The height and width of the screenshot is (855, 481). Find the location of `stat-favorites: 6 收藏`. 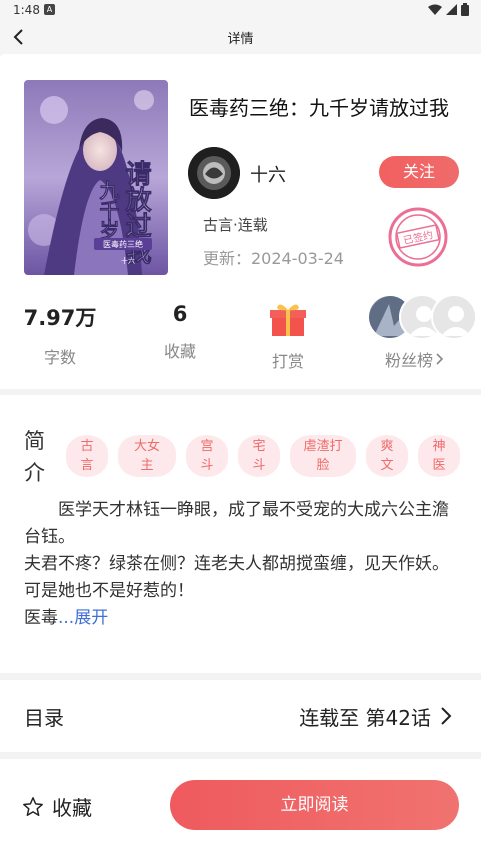

stat-favorites: 6 收藏 is located at coordinates (180, 332).